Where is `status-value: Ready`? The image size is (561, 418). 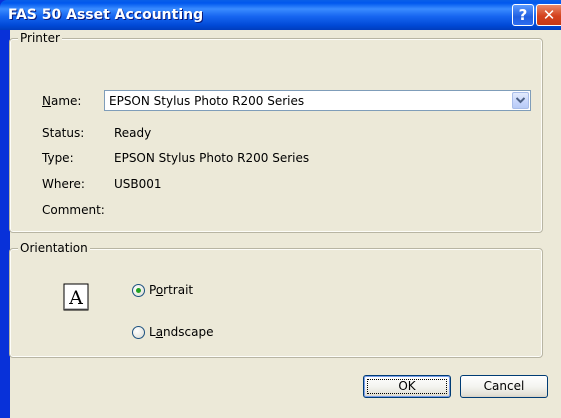 status-value: Ready is located at coordinates (133, 133).